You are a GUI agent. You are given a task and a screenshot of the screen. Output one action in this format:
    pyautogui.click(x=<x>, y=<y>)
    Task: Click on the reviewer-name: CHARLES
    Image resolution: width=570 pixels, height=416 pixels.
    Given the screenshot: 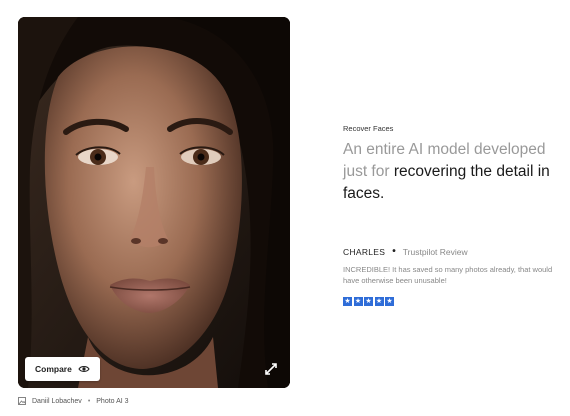 What is the action you would take?
    pyautogui.click(x=364, y=251)
    